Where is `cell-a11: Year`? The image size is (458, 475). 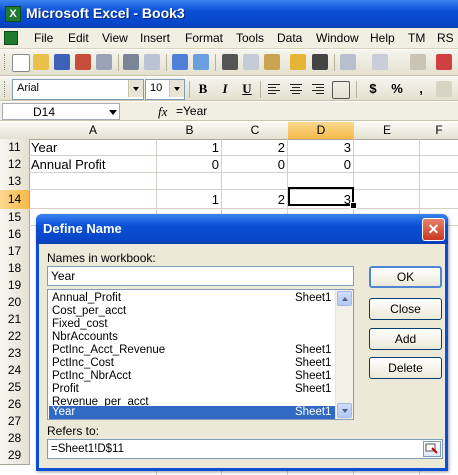
cell-a11: Year is located at coordinates (44, 147).